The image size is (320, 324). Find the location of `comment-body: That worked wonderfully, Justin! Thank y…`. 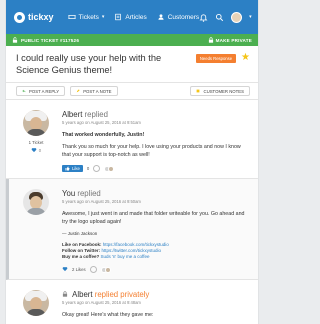

comment-body: That worked wonderfully, Justin! Thank y… is located at coordinates (155, 145).